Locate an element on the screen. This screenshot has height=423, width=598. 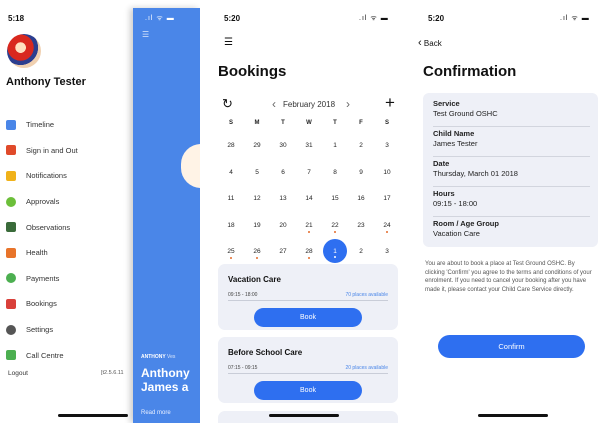
day-number: 9 is located at coordinates (361, 172).